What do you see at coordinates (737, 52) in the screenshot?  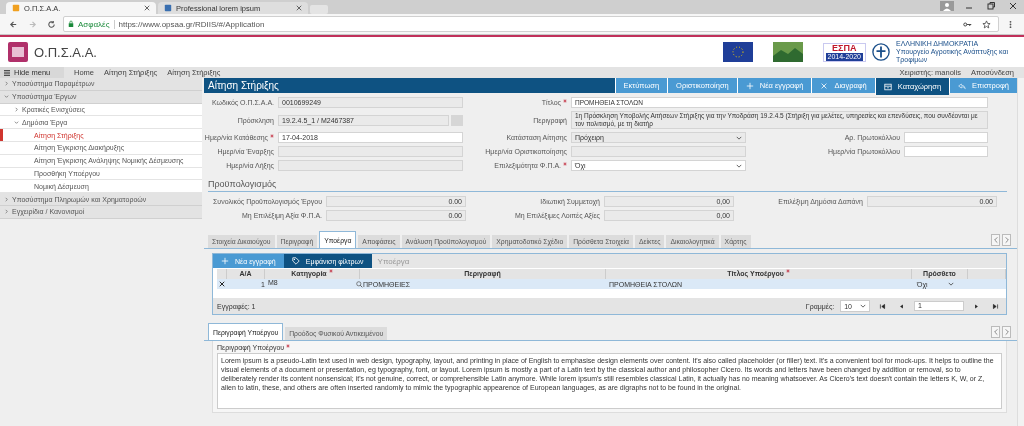 I see `eu-flag-icon` at bounding box center [737, 52].